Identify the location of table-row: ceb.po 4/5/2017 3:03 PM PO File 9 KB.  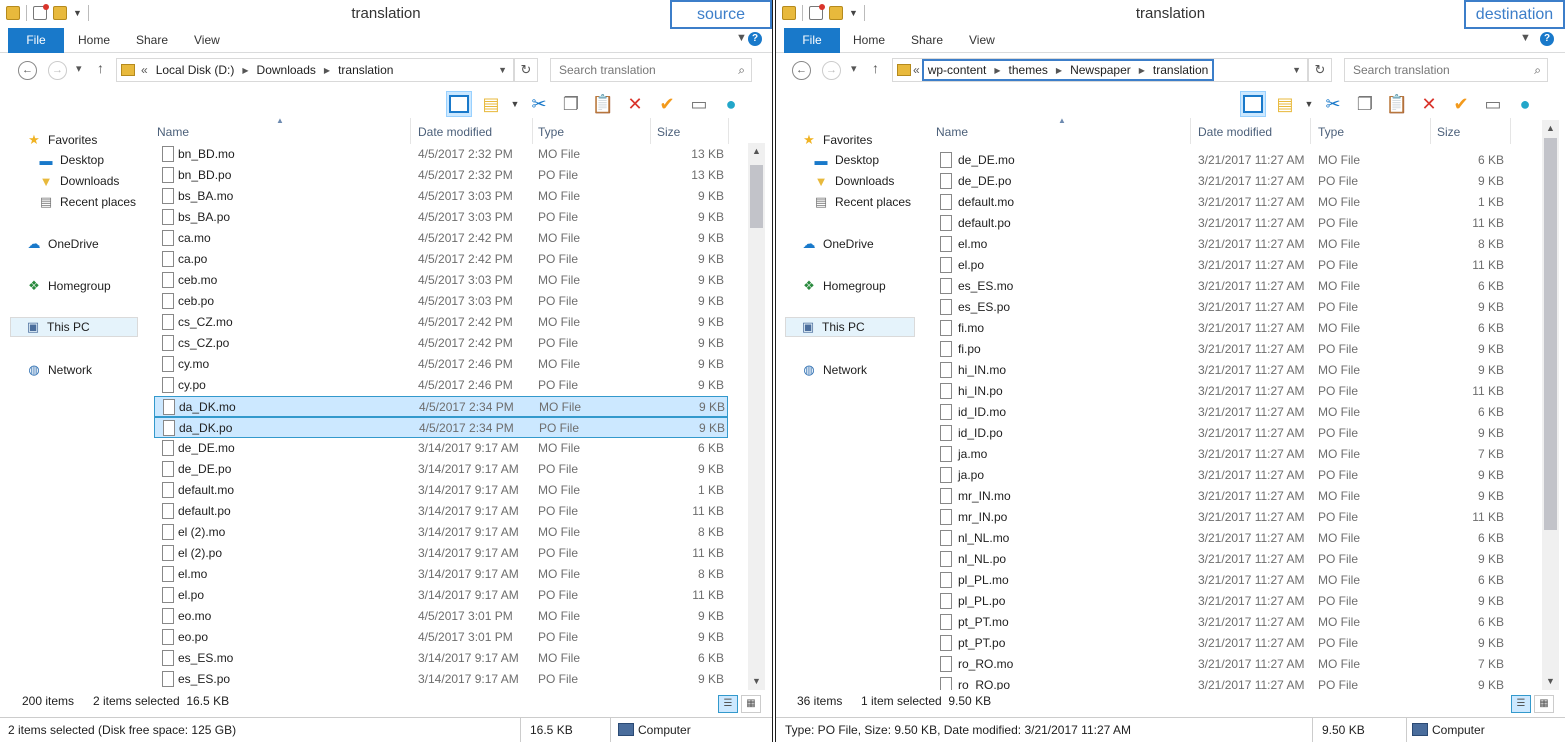
(441, 301).